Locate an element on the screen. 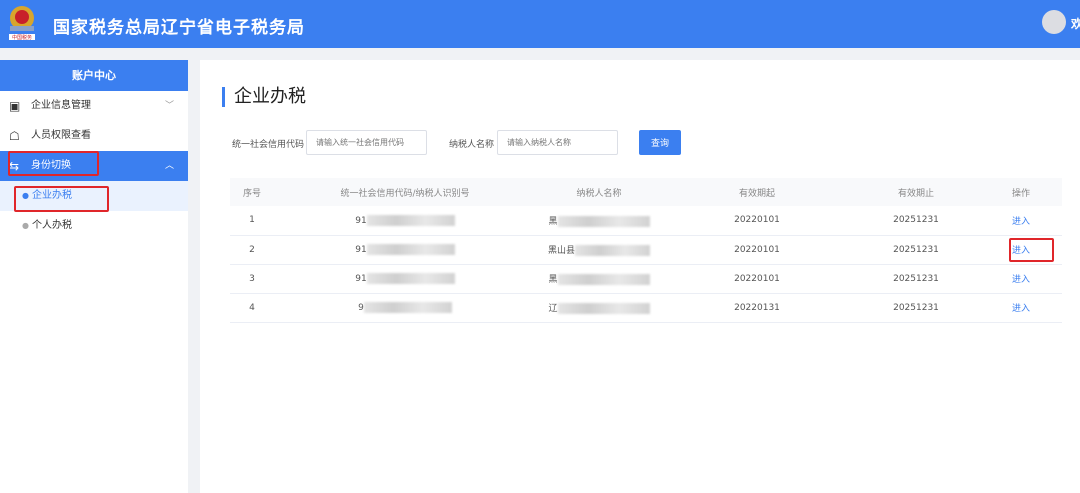 The height and width of the screenshot is (493, 1080). page-title: 企业办税 is located at coordinates (264, 97).